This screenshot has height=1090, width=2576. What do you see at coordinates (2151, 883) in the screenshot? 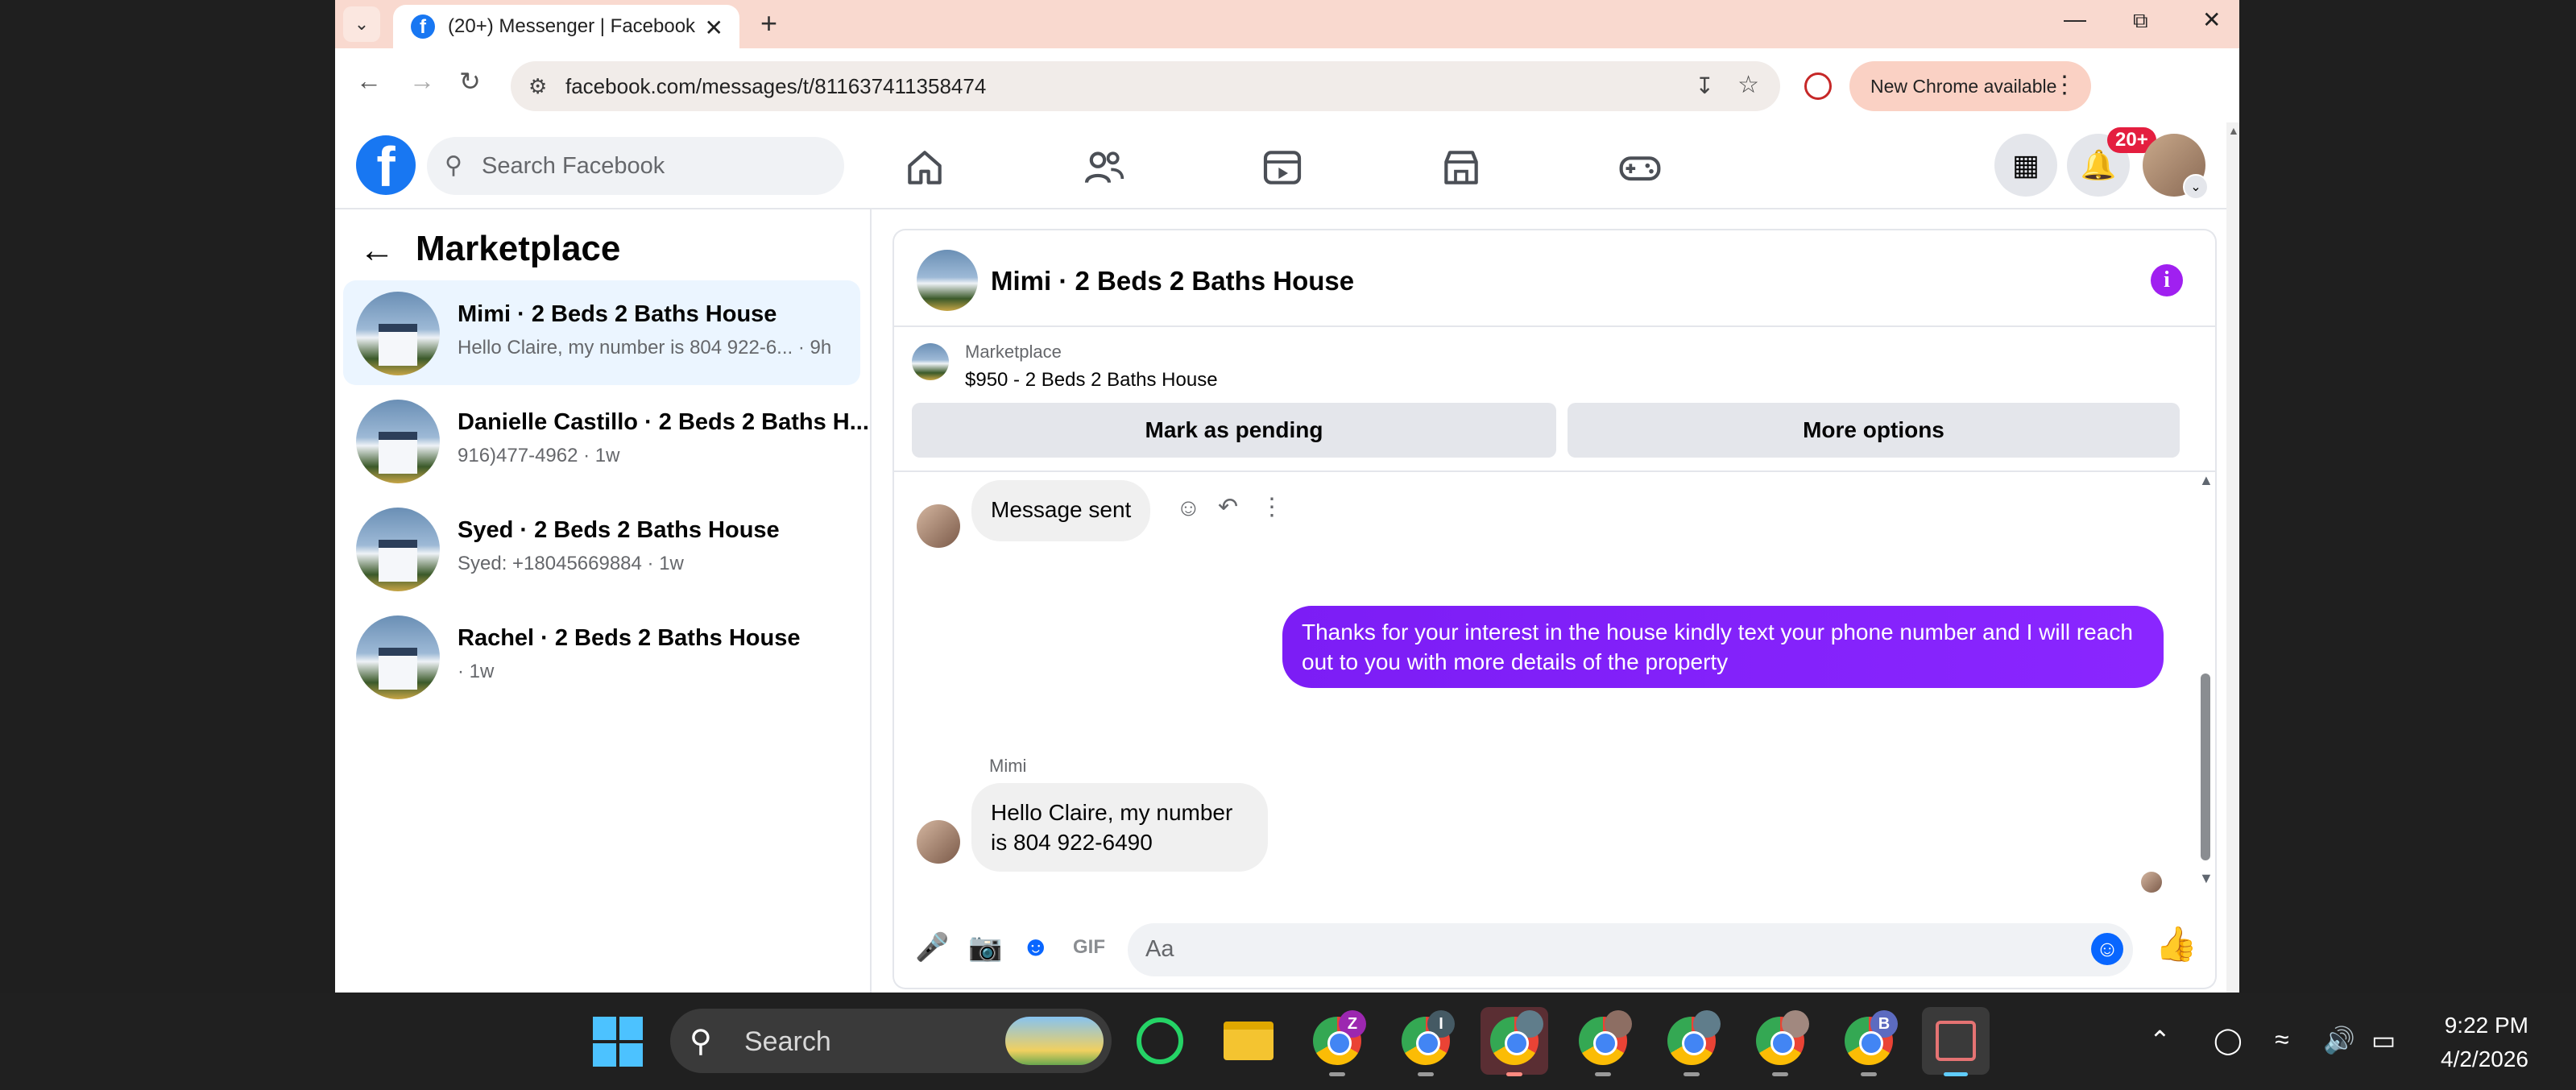
I see `read-receipt-avatar` at bounding box center [2151, 883].